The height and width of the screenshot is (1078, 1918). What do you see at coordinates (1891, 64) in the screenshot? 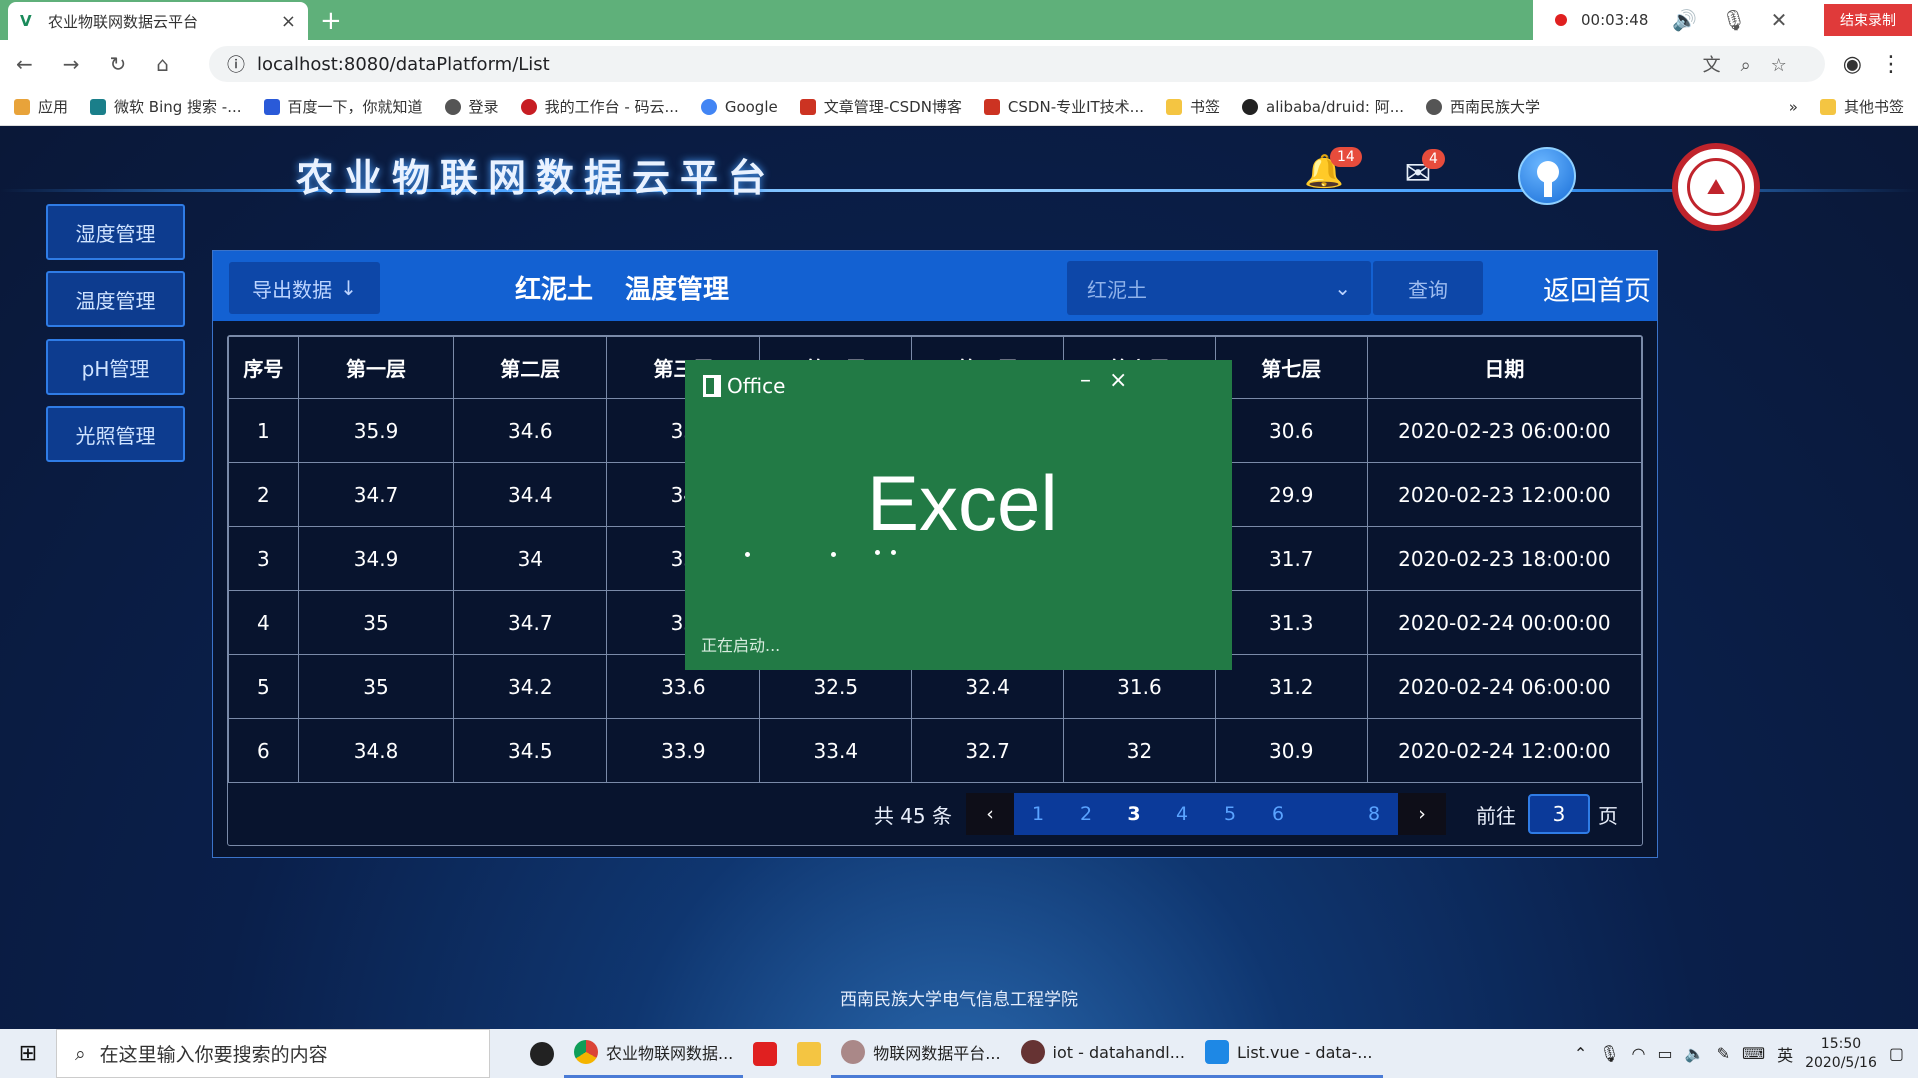
I see `menu-icon: ⋮` at bounding box center [1891, 64].